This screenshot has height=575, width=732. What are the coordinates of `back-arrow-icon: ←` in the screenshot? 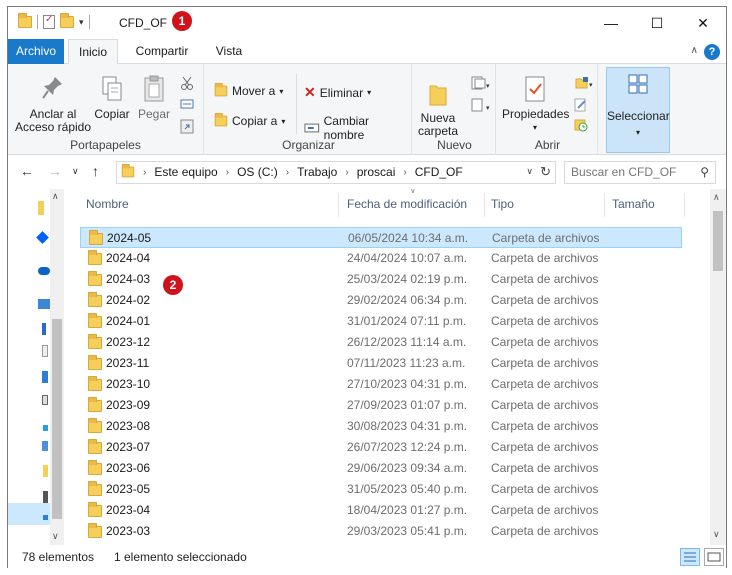 It's located at (27, 171).